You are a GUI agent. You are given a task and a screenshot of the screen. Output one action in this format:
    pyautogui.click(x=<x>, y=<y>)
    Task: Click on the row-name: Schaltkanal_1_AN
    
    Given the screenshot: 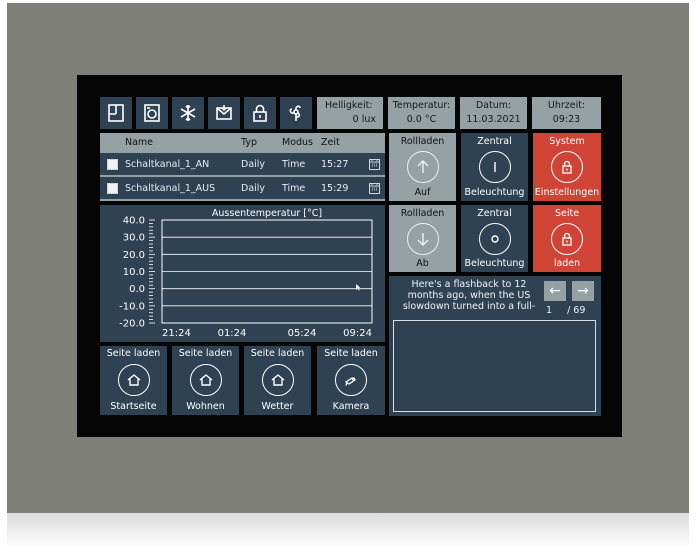 What is the action you would take?
    pyautogui.click(x=167, y=164)
    